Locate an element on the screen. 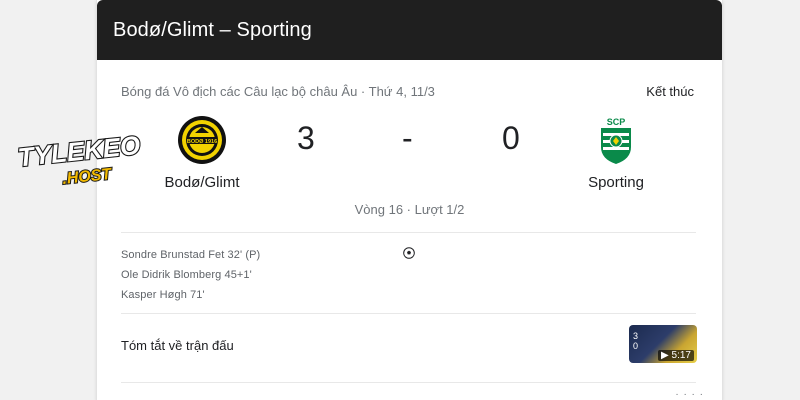  soccer-ball-icon is located at coordinates (409, 253).